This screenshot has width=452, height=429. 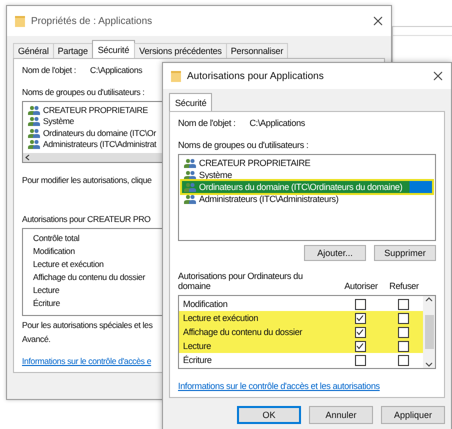 I want to click on permission-name: Modification, so click(x=205, y=304).